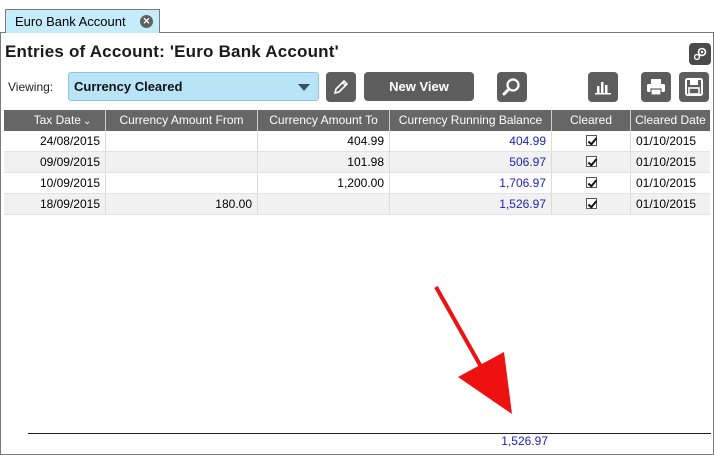 This screenshot has width=714, height=455. I want to click on chart-button, so click(603, 87).